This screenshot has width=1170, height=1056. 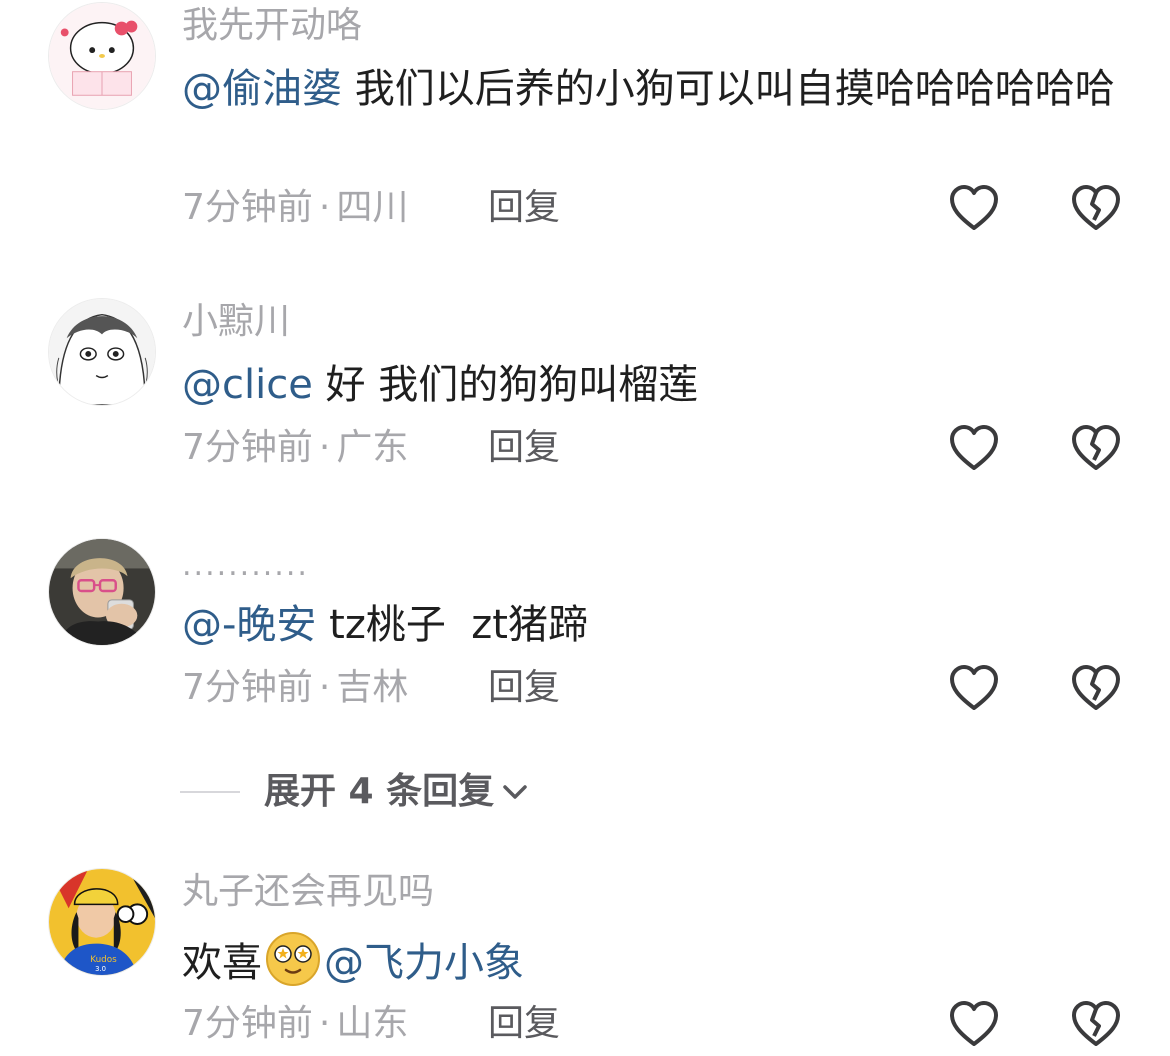 I want to click on expand-replies-button: 展开 4 条回复, so click(x=355, y=792).